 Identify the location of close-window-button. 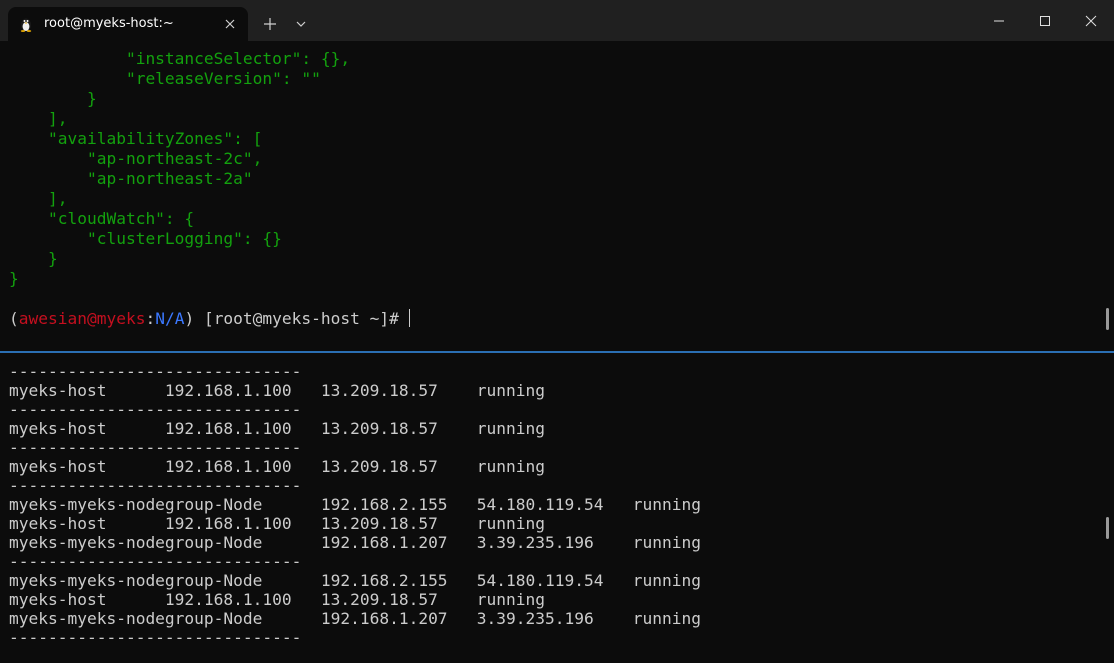
(1090, 20).